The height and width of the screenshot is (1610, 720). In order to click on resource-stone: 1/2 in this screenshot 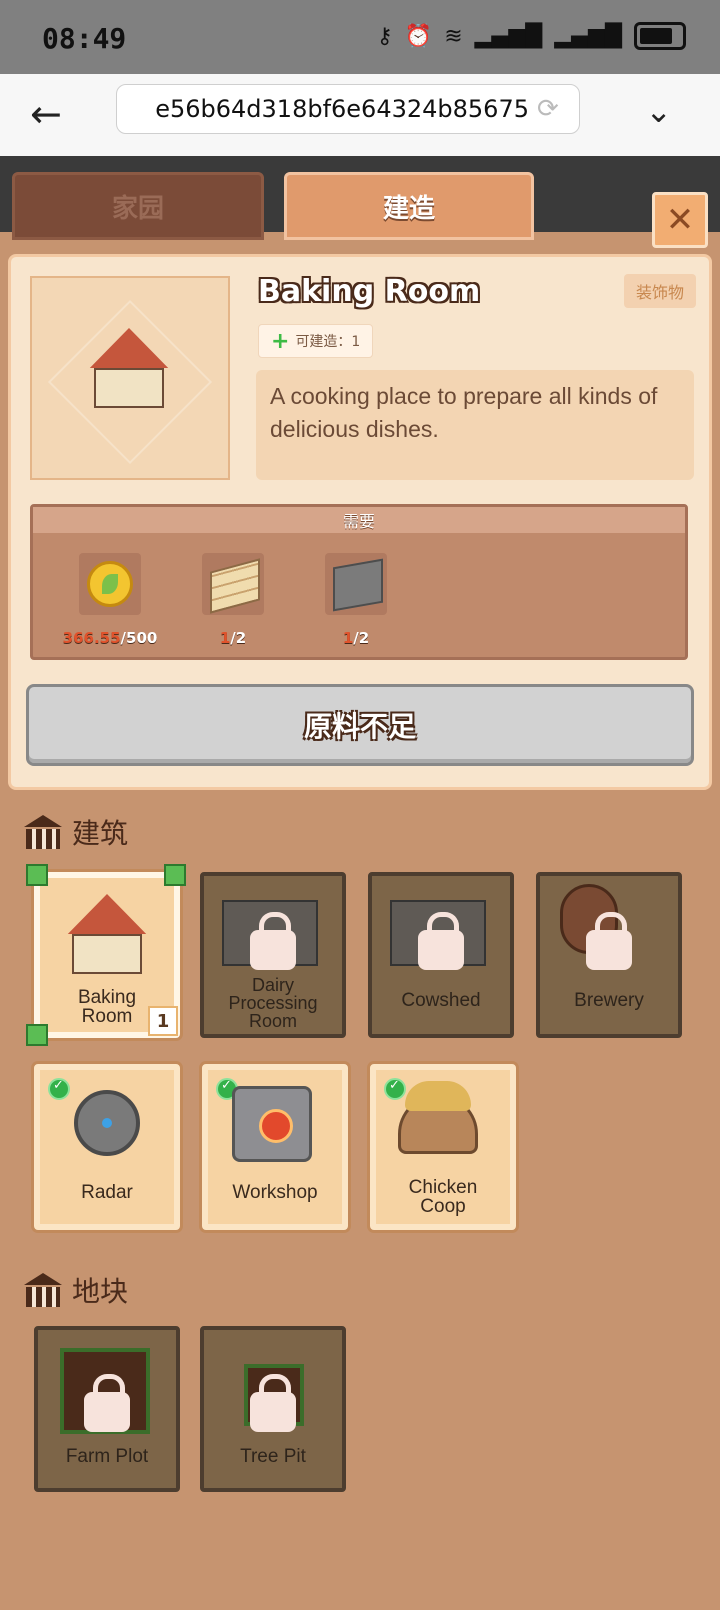, I will do `click(356, 600)`.